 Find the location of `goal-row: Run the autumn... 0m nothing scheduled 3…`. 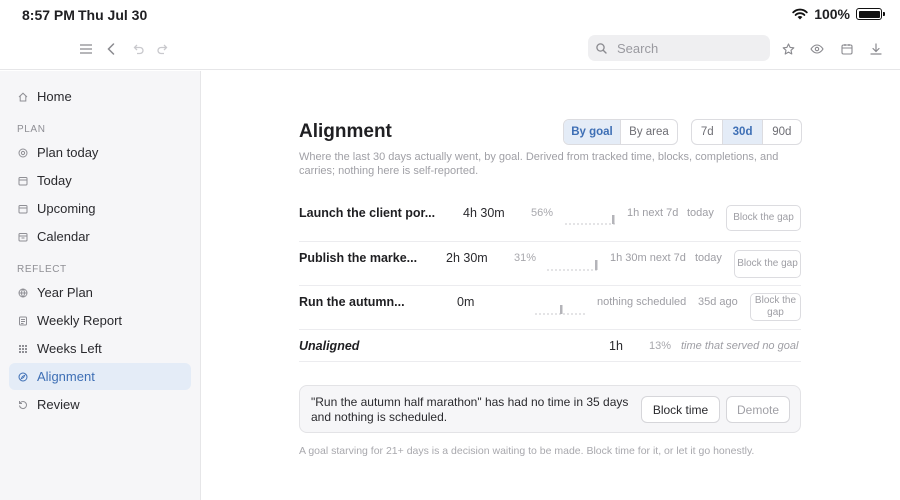

goal-row: Run the autumn... 0m nothing scheduled 3… is located at coordinates (550, 308).